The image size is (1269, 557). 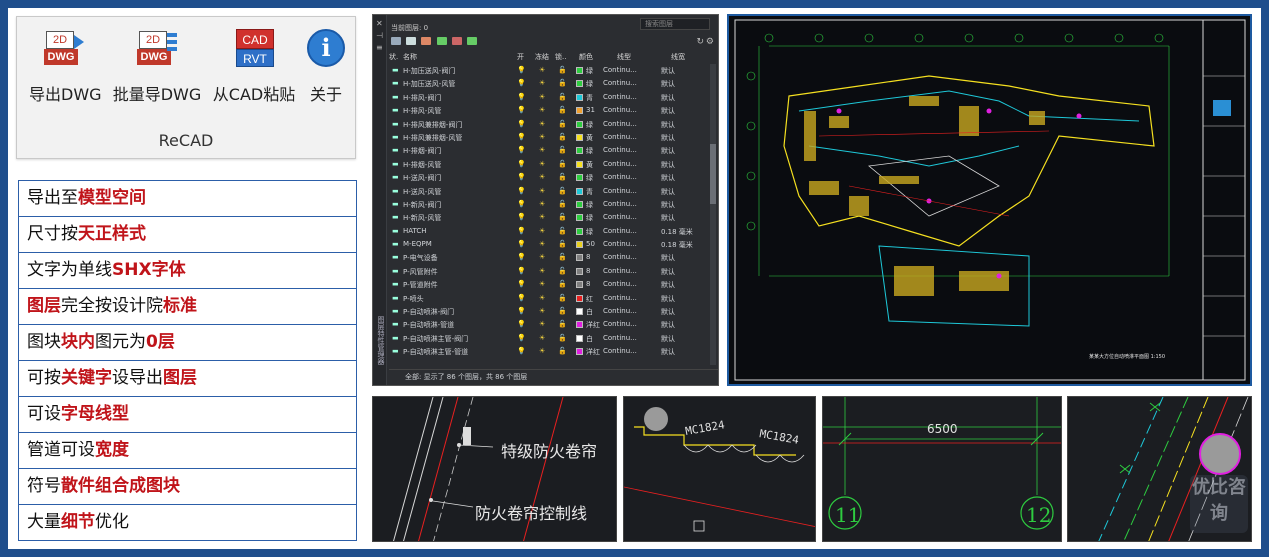 I want to click on layer-row: ▬ H-排风兼排烟-风管 💡 ☀ 🔓 黄 Continu... 默认, so click(x=548, y=137).